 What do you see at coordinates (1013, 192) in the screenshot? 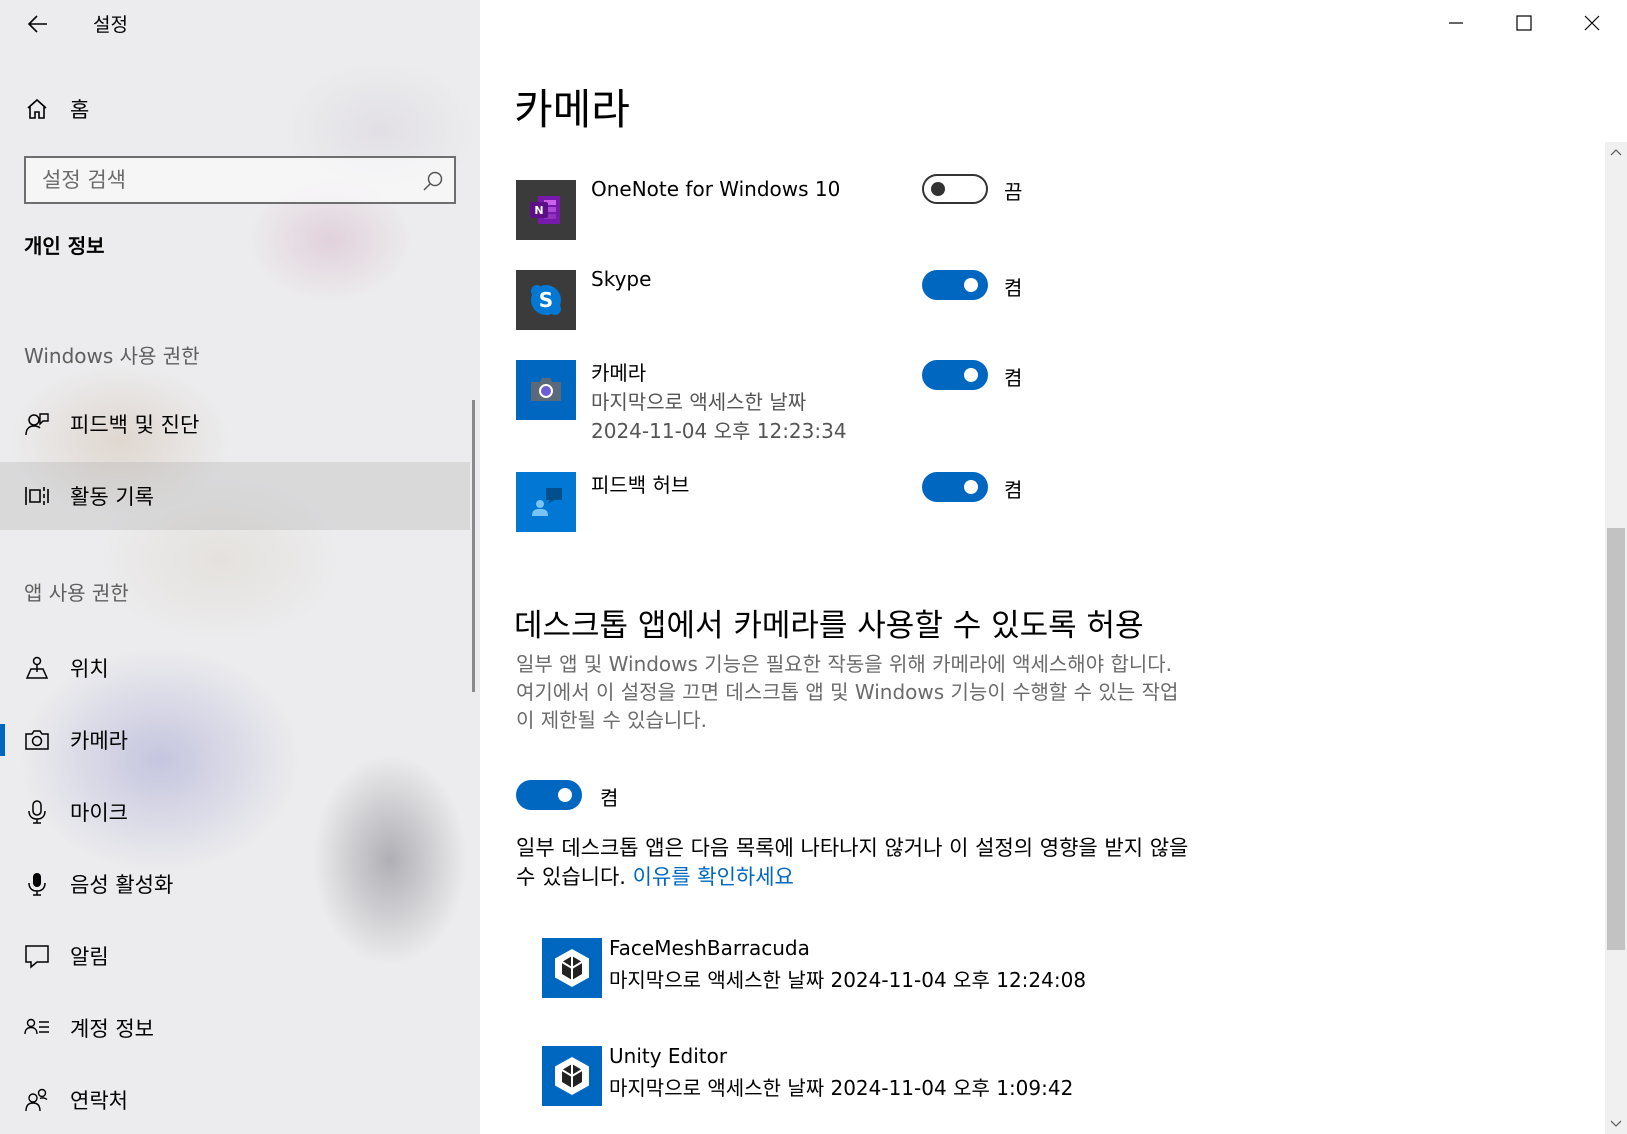
I see `onenote-toggle-state: 끔` at bounding box center [1013, 192].